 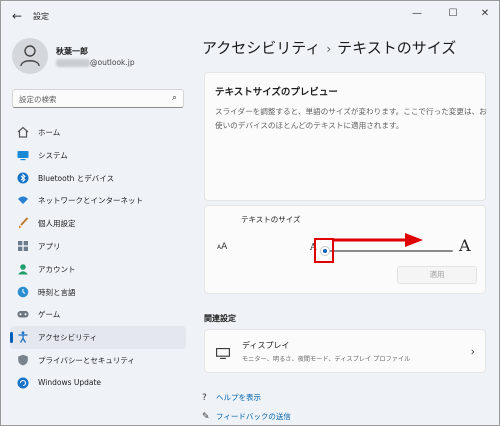 I want to click on sidebar-item-label: Bluetooth とデバイス, so click(x=76, y=178).